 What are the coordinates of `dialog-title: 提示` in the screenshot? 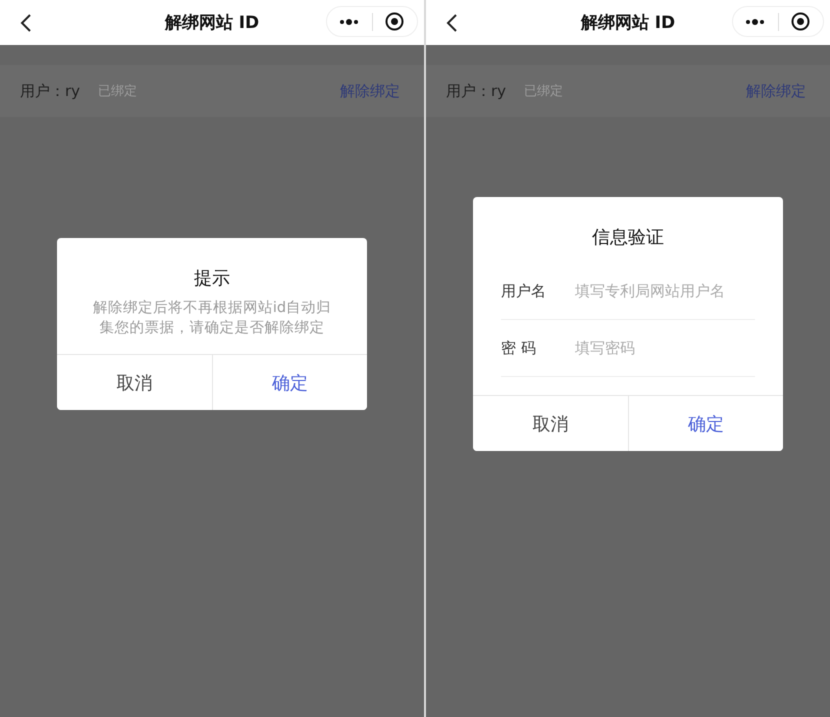 It's located at (212, 278).